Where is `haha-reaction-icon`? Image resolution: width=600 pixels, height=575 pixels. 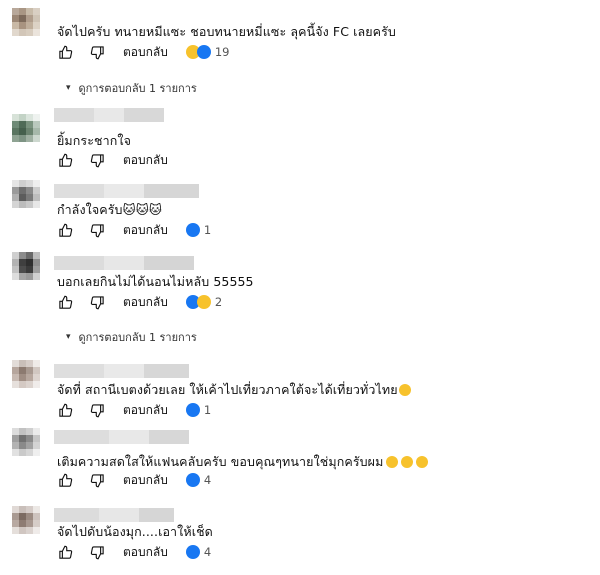 haha-reaction-icon is located at coordinates (203, 302).